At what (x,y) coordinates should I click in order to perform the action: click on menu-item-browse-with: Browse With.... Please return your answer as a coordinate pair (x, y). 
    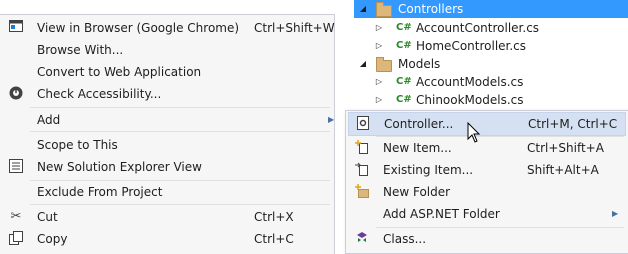
    Looking at the image, I should click on (167, 50).